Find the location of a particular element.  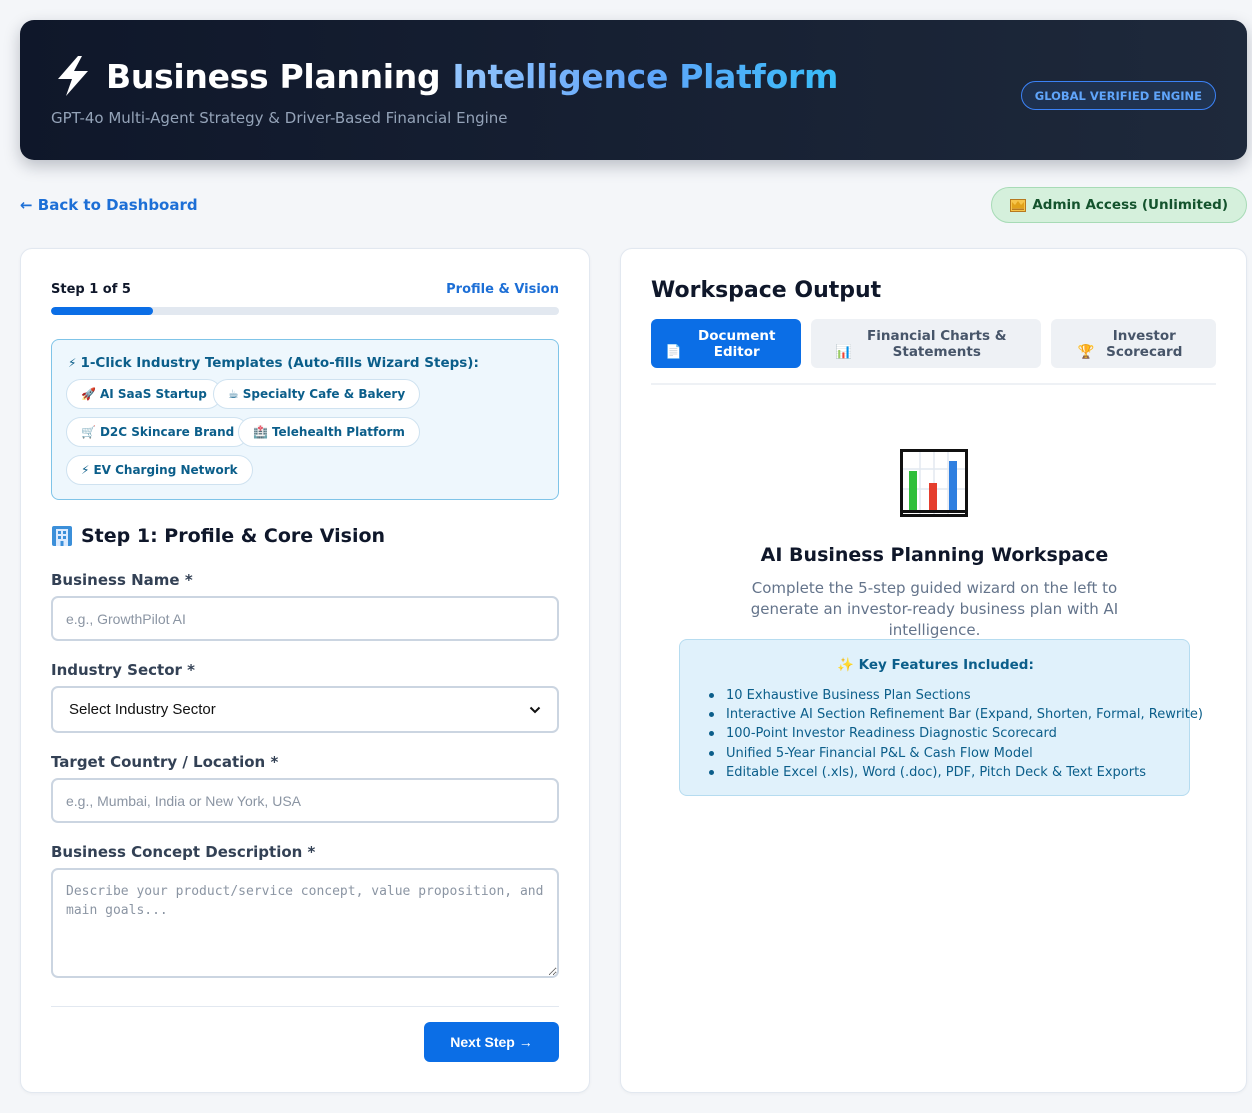

tab-investor-scorecard: 🏆 Investor Scorecard is located at coordinates (1133, 343).